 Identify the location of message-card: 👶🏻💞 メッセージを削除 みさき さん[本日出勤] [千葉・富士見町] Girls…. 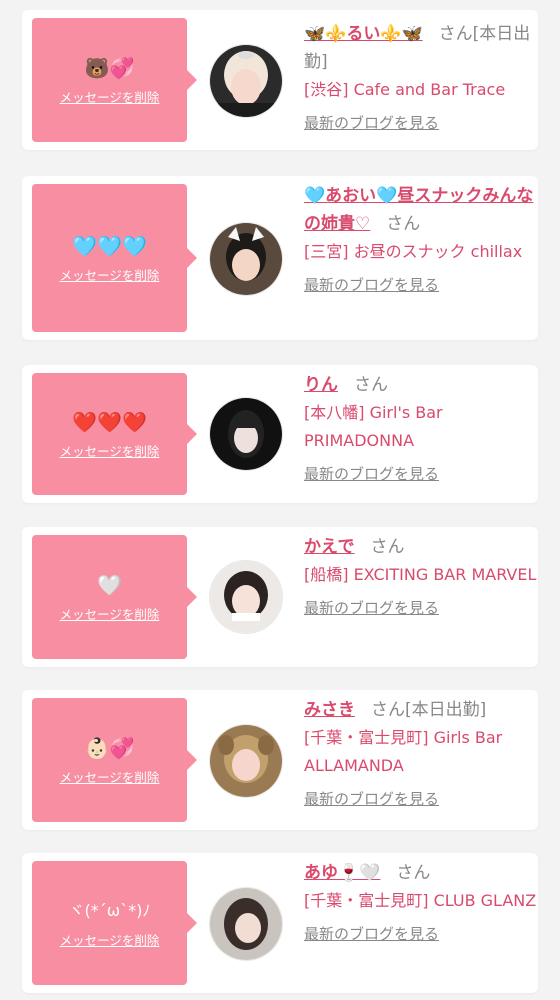
(280, 760).